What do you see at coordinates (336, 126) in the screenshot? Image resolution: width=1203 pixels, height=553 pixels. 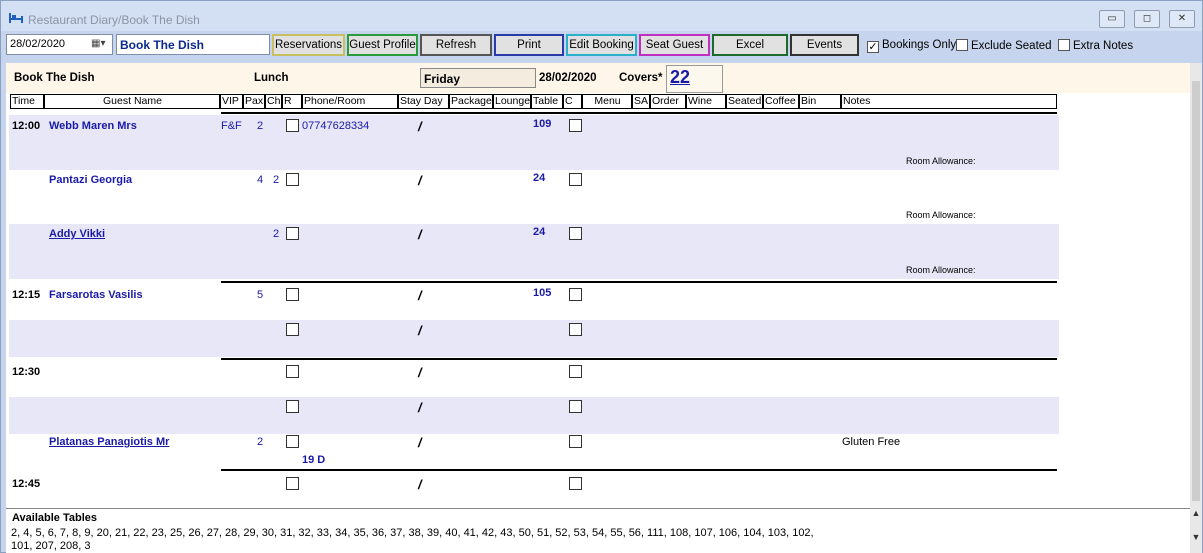 I see `row-phone: 07747628334` at bounding box center [336, 126].